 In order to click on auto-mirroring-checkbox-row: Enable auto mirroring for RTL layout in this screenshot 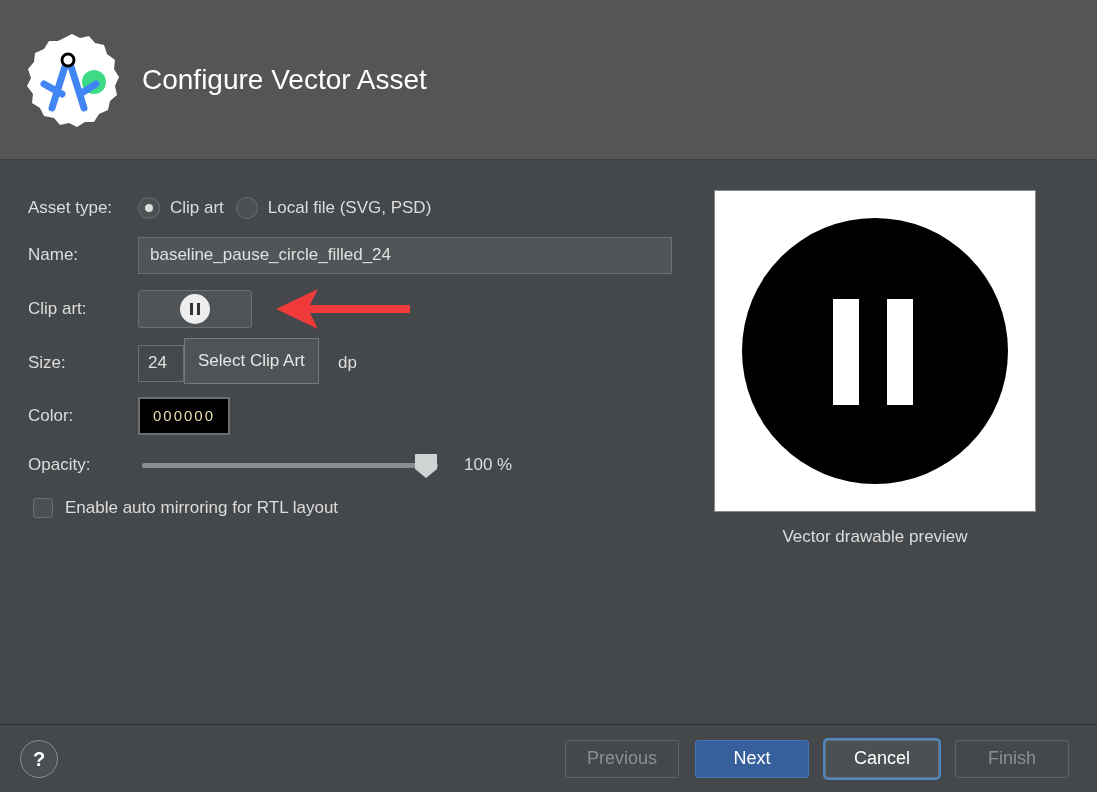, I will do `click(352, 508)`.